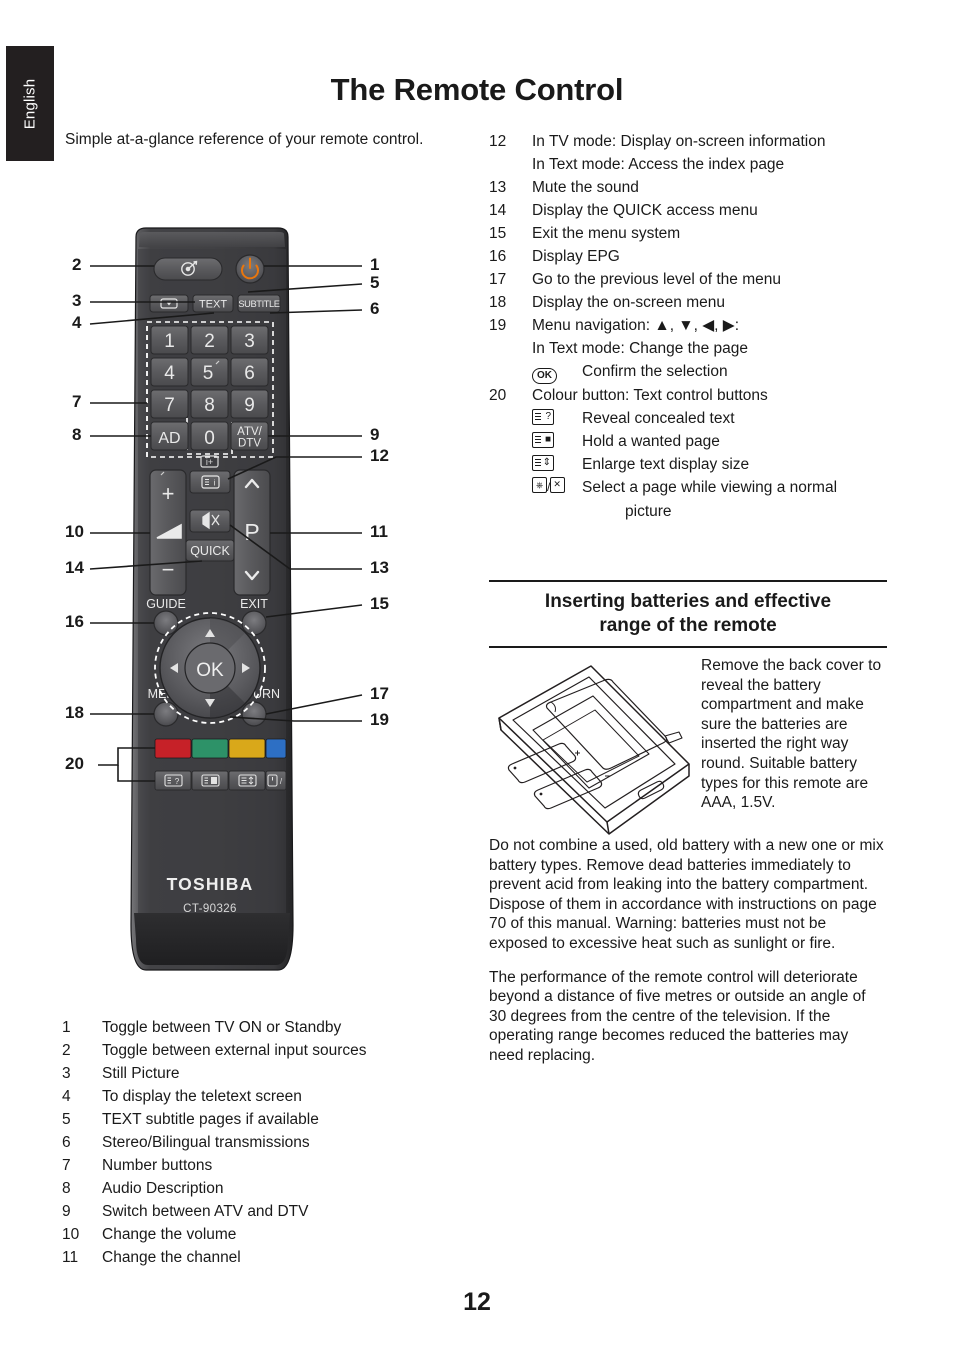  What do you see at coordinates (249, 373) in the screenshot?
I see `svg-text: 6` at bounding box center [249, 373].